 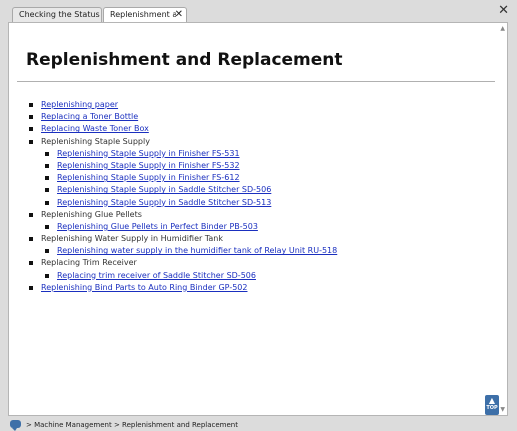 What do you see at coordinates (179, 15) in the screenshot?
I see `tab-close-icon: ✕` at bounding box center [179, 15].